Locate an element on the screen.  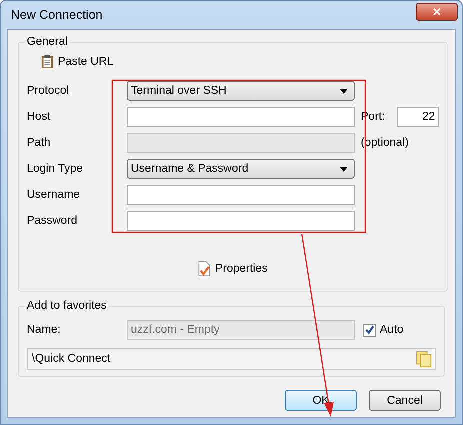
port-field: 22 is located at coordinates (418, 117).